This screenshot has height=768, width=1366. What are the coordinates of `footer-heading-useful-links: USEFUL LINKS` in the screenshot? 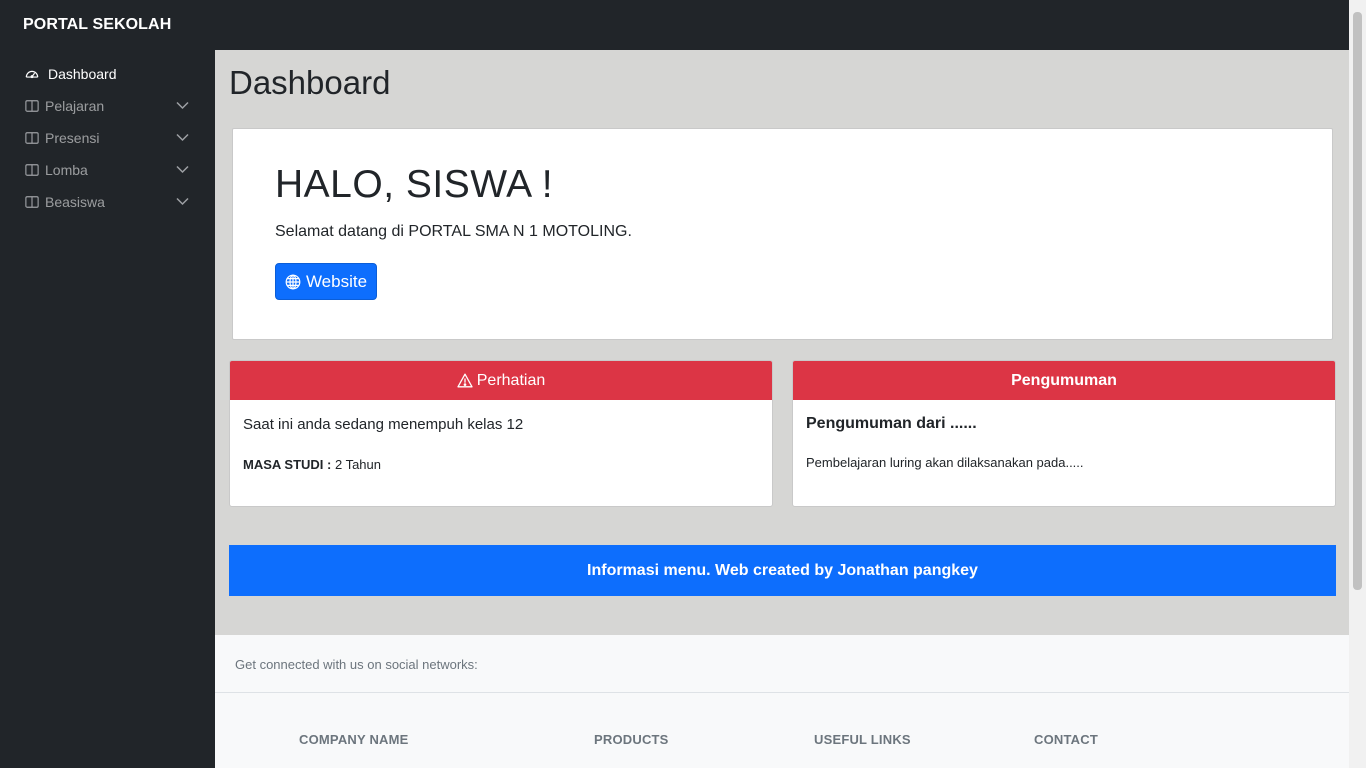 It's located at (862, 739).